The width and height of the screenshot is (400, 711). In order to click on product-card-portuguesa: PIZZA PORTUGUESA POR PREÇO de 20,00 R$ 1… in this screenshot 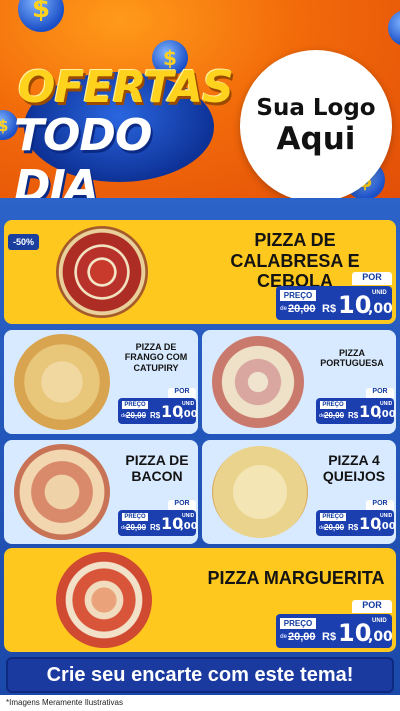, I will do `click(299, 382)`.